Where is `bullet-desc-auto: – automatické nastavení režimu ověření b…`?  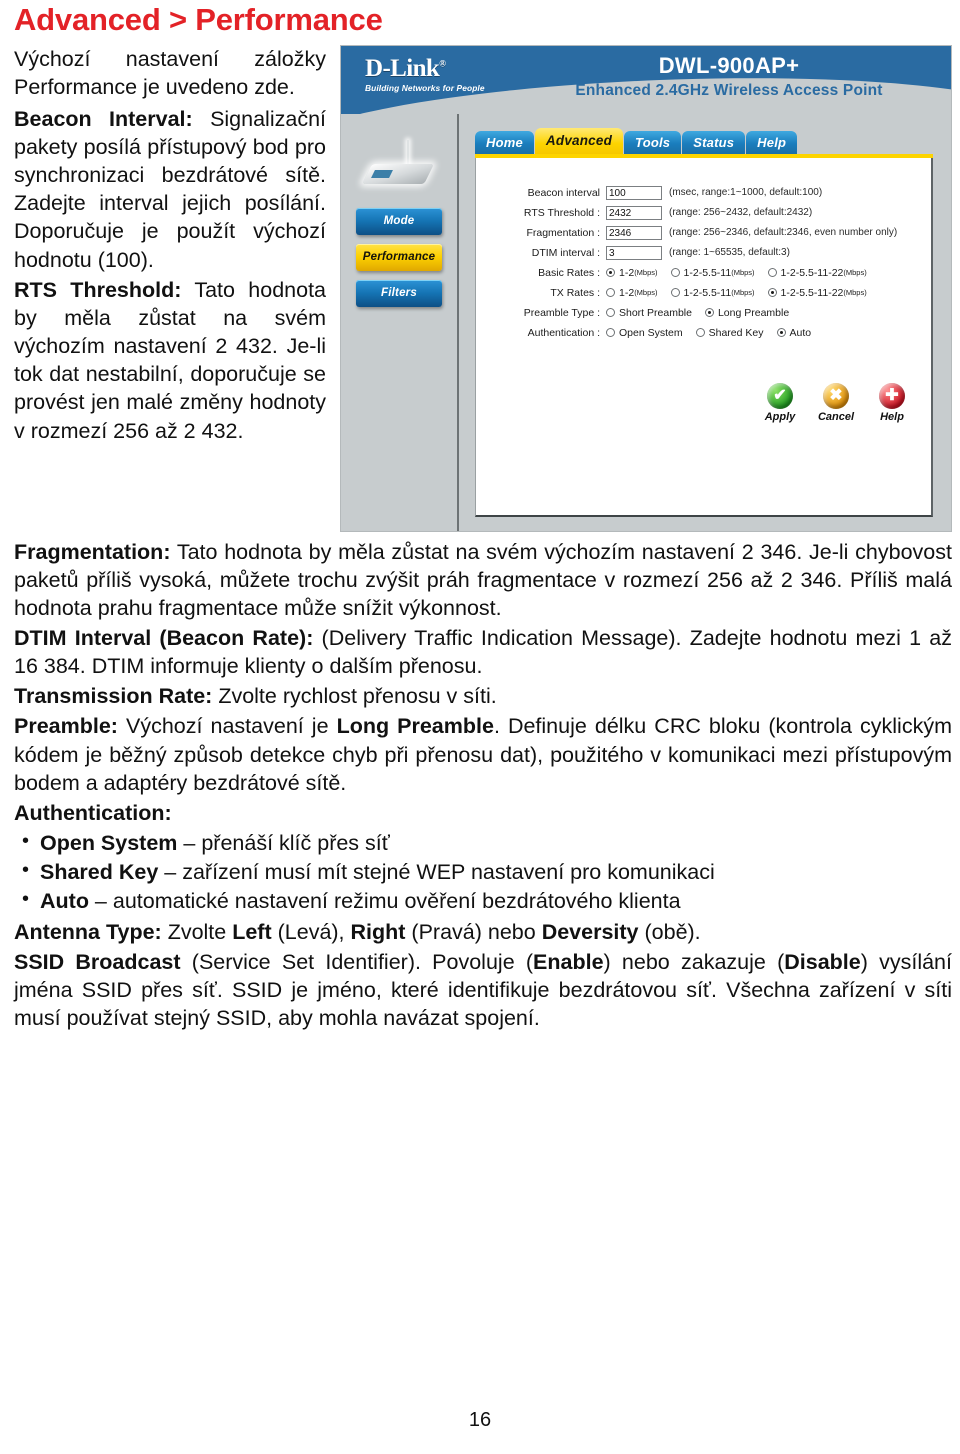 bullet-desc-auto: – automatické nastavení režimu ověření b… is located at coordinates (384, 901).